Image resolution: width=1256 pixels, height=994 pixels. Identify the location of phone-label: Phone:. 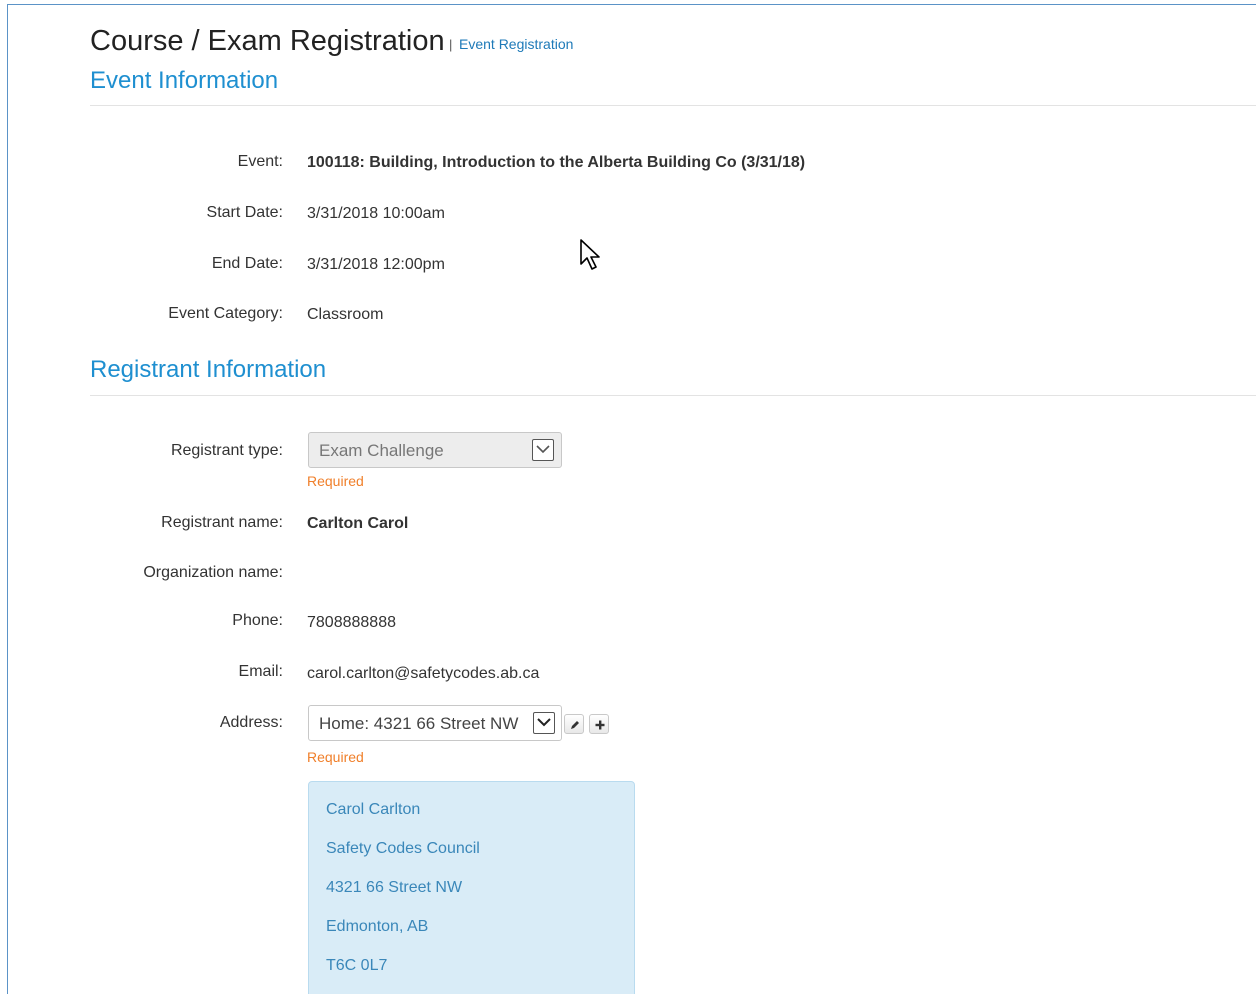
(257, 620).